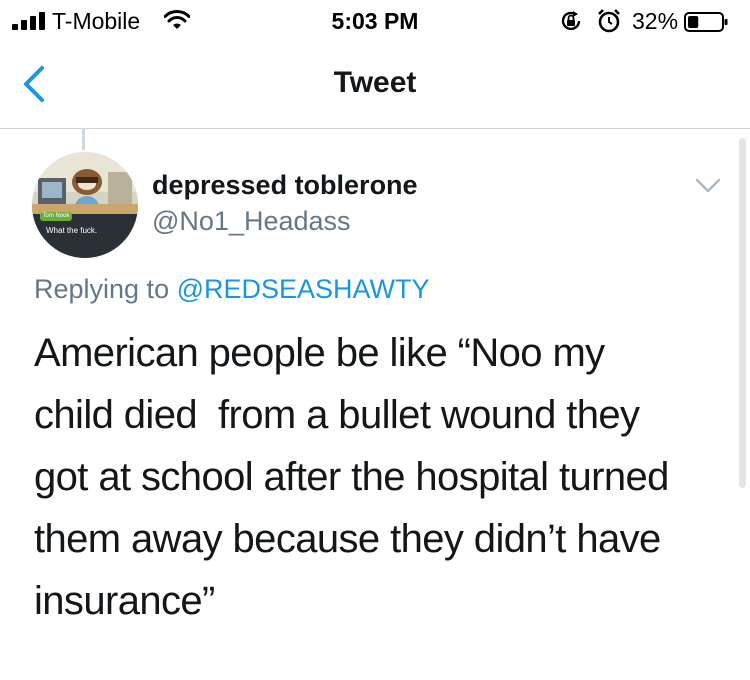  Describe the element at coordinates (72, 230) in the screenshot. I see `avatar-caption: What the fuck.` at that location.